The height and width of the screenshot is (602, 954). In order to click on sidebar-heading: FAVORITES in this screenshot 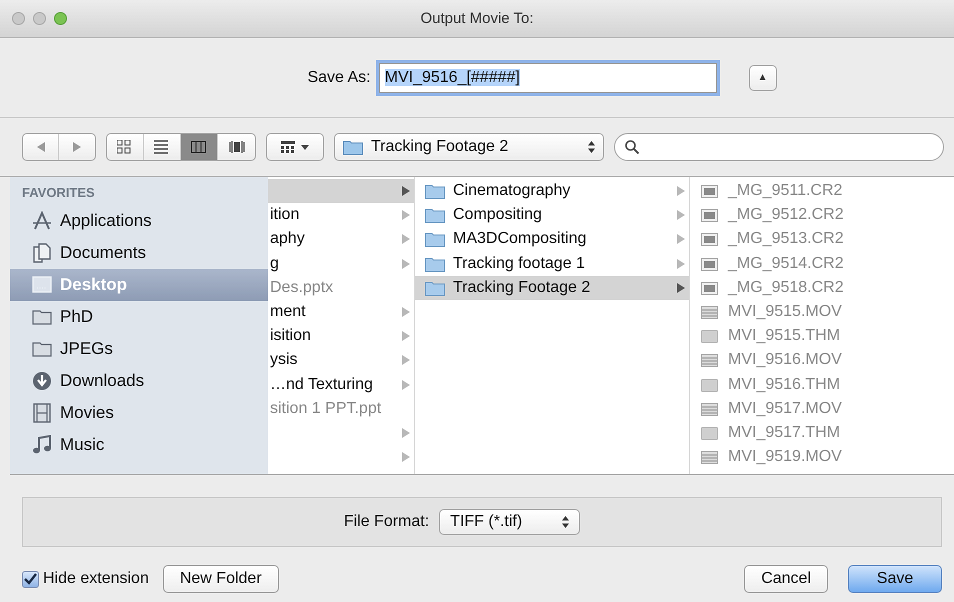, I will do `click(58, 193)`.